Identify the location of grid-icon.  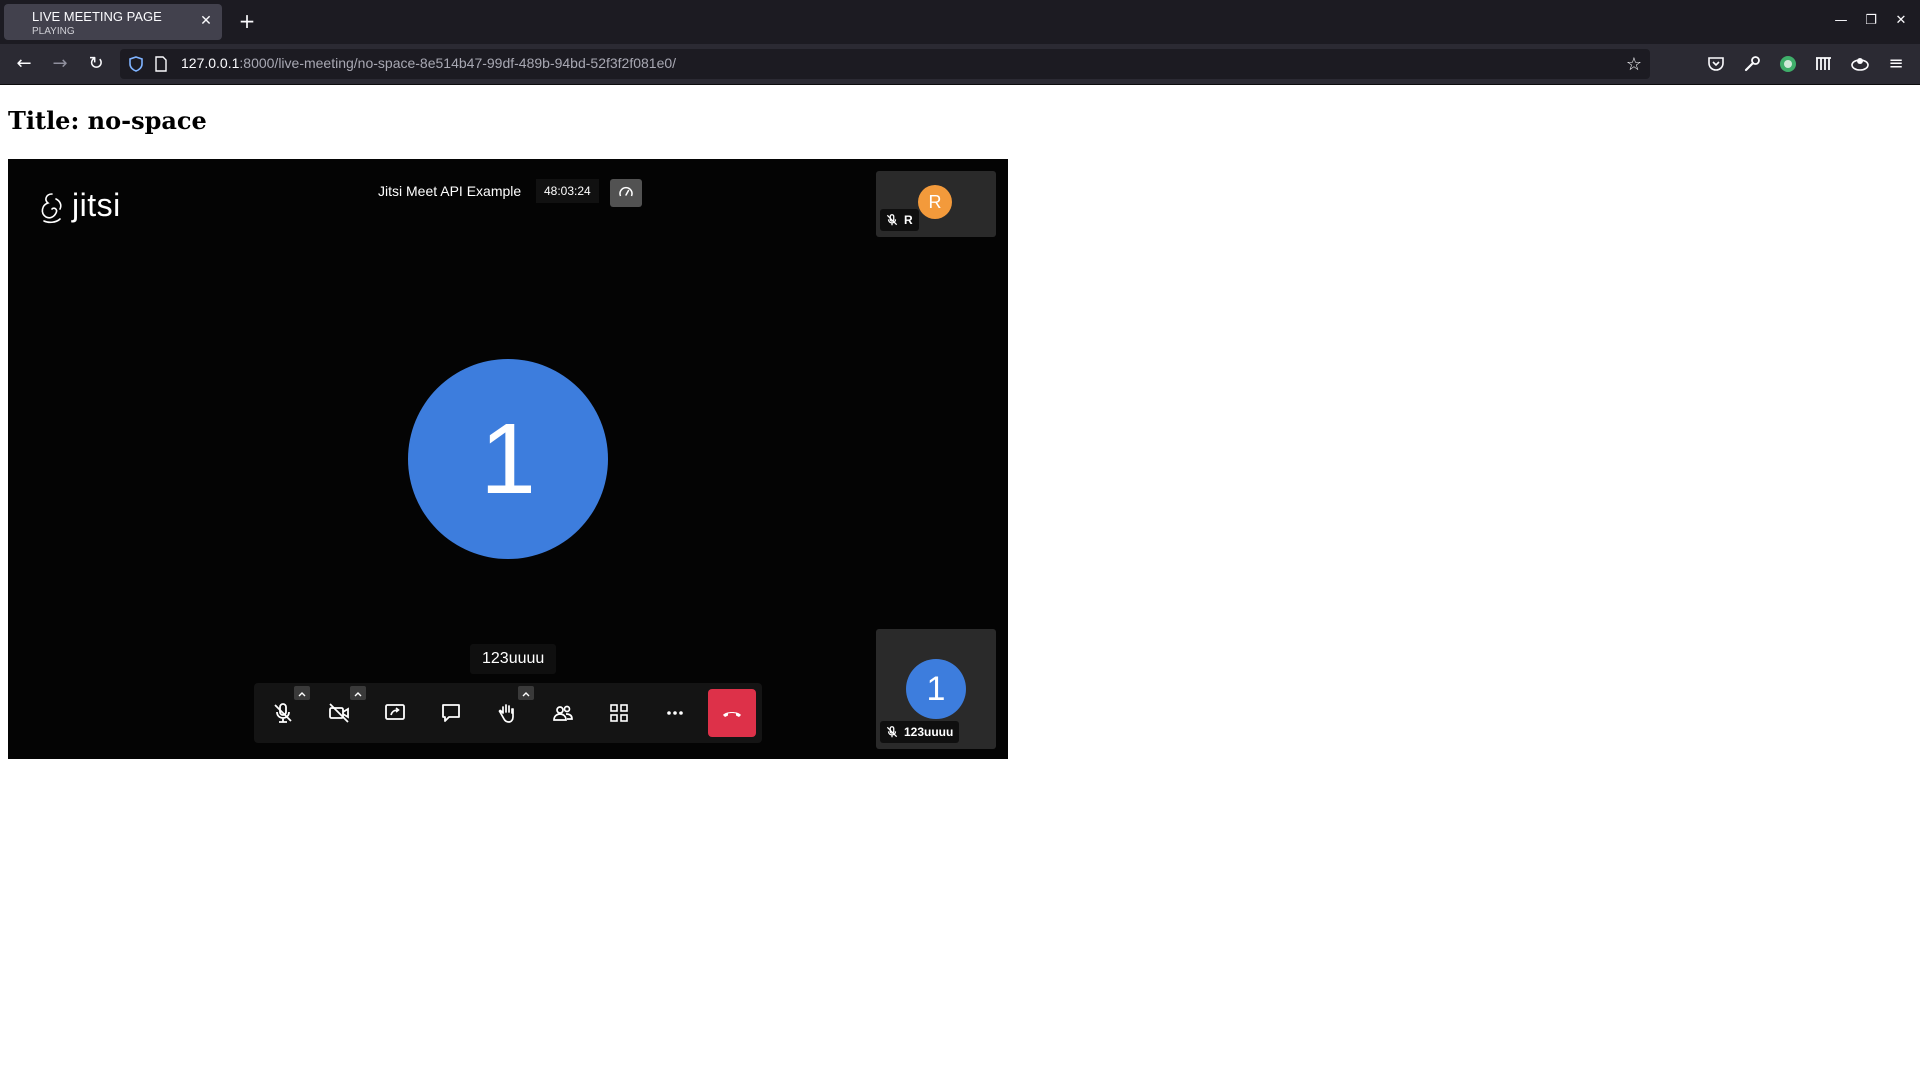
(619, 713).